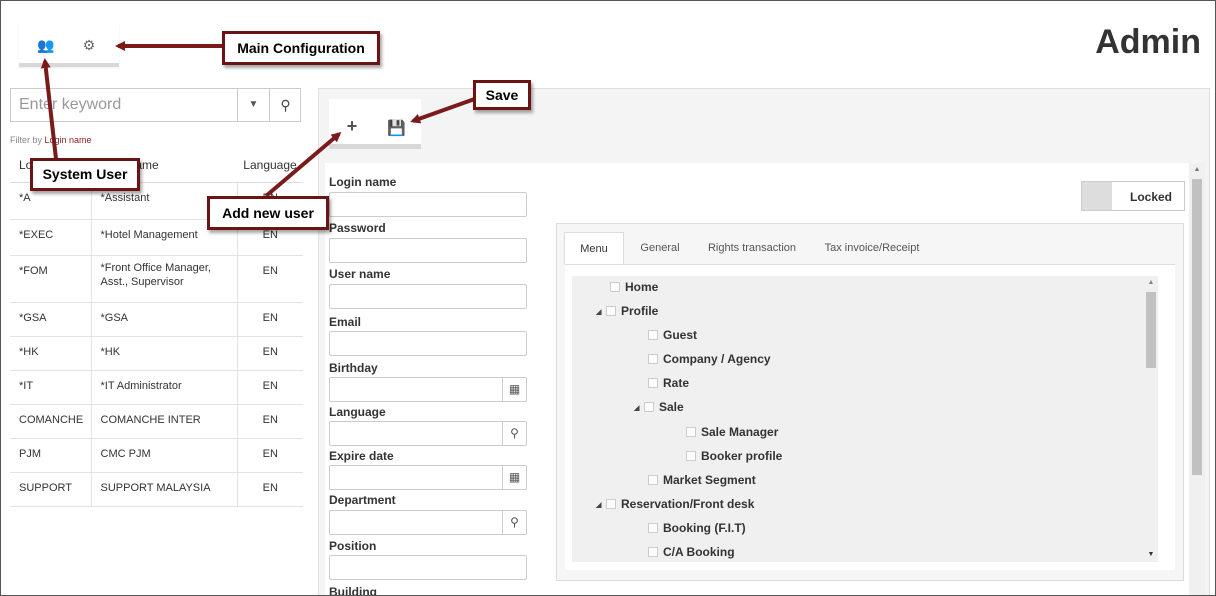  Describe the element at coordinates (428, 389) in the screenshot. I see `birthday-field: ▦` at that location.